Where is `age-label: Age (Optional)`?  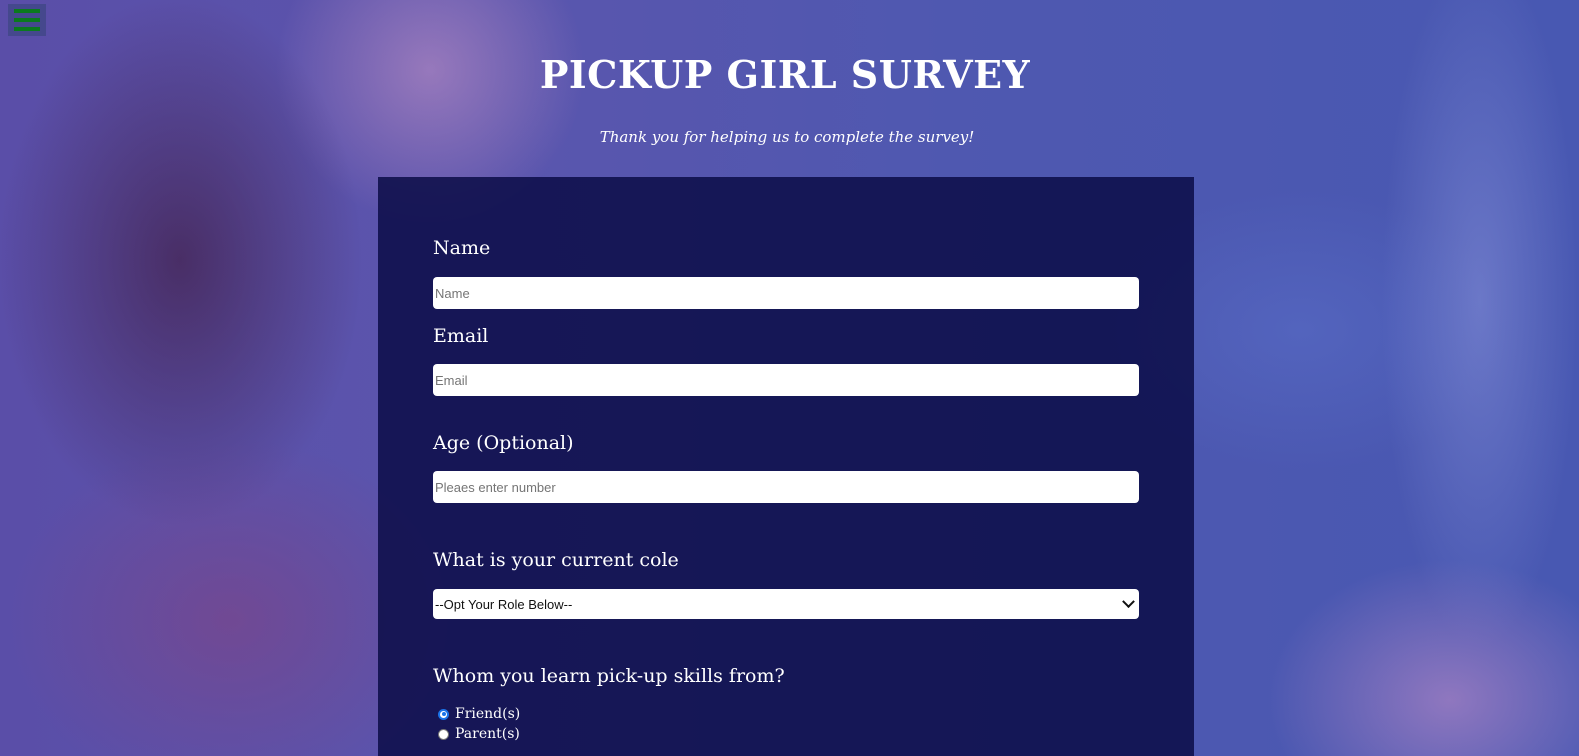 age-label: Age (Optional) is located at coordinates (503, 443).